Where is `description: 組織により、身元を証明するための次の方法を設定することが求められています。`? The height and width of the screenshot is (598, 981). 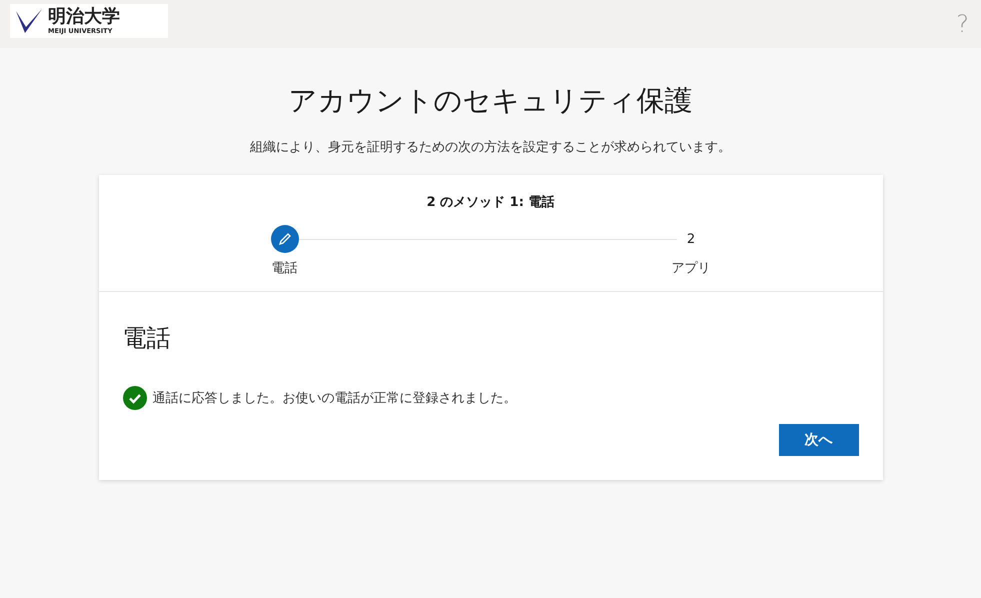
description: 組織により、身元を証明するための次の方法を設定することが求められています。 is located at coordinates (490, 147).